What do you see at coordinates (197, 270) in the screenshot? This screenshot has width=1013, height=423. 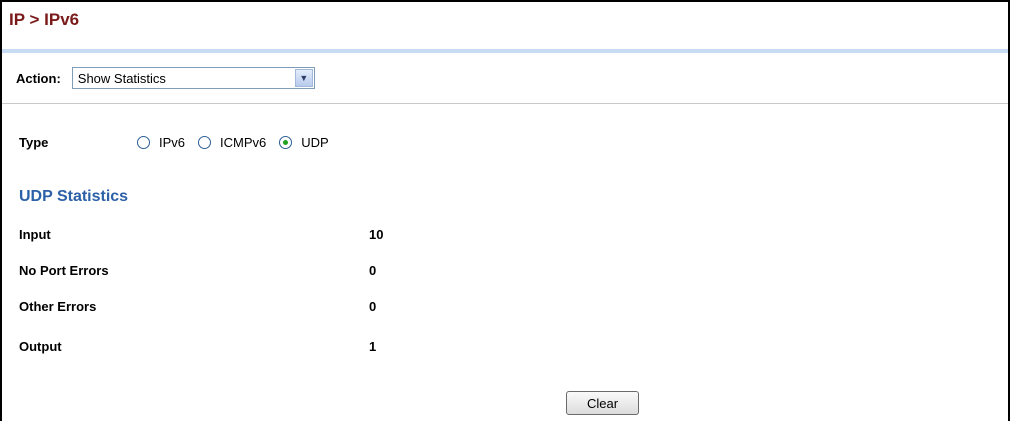 I see `stat-row-no-port-errors: No Port Errors 0` at bounding box center [197, 270].